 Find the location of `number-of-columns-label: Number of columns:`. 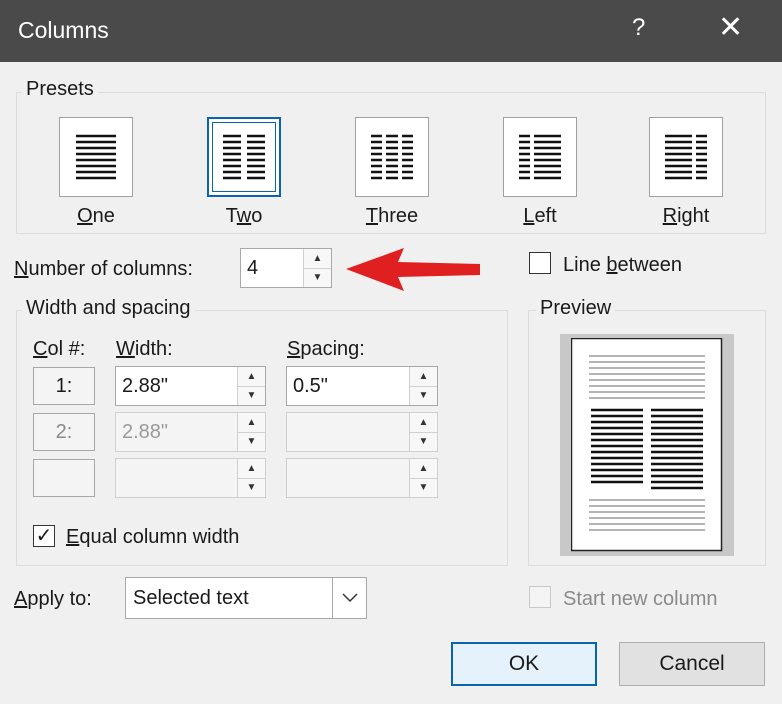

number-of-columns-label: Number of columns: is located at coordinates (103, 269).